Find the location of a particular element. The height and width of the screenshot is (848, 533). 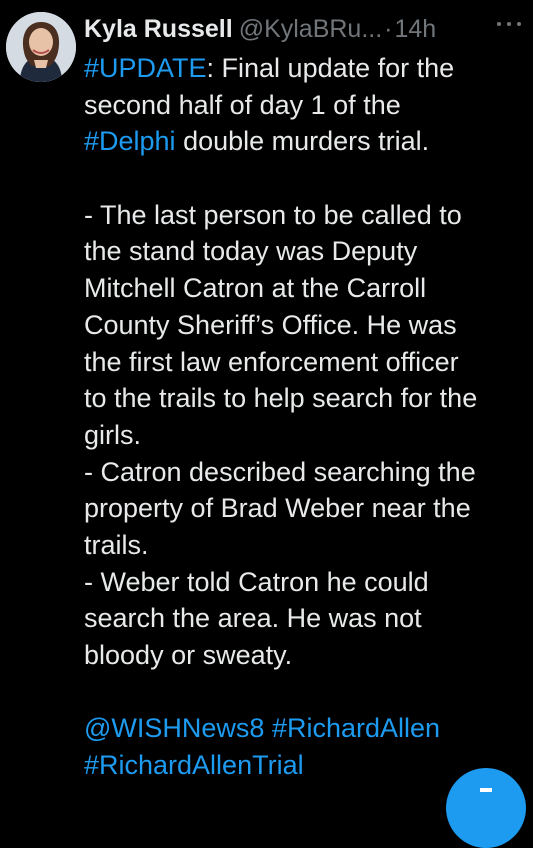

text-segment: to the trails to help search for the is located at coordinates (281, 398).